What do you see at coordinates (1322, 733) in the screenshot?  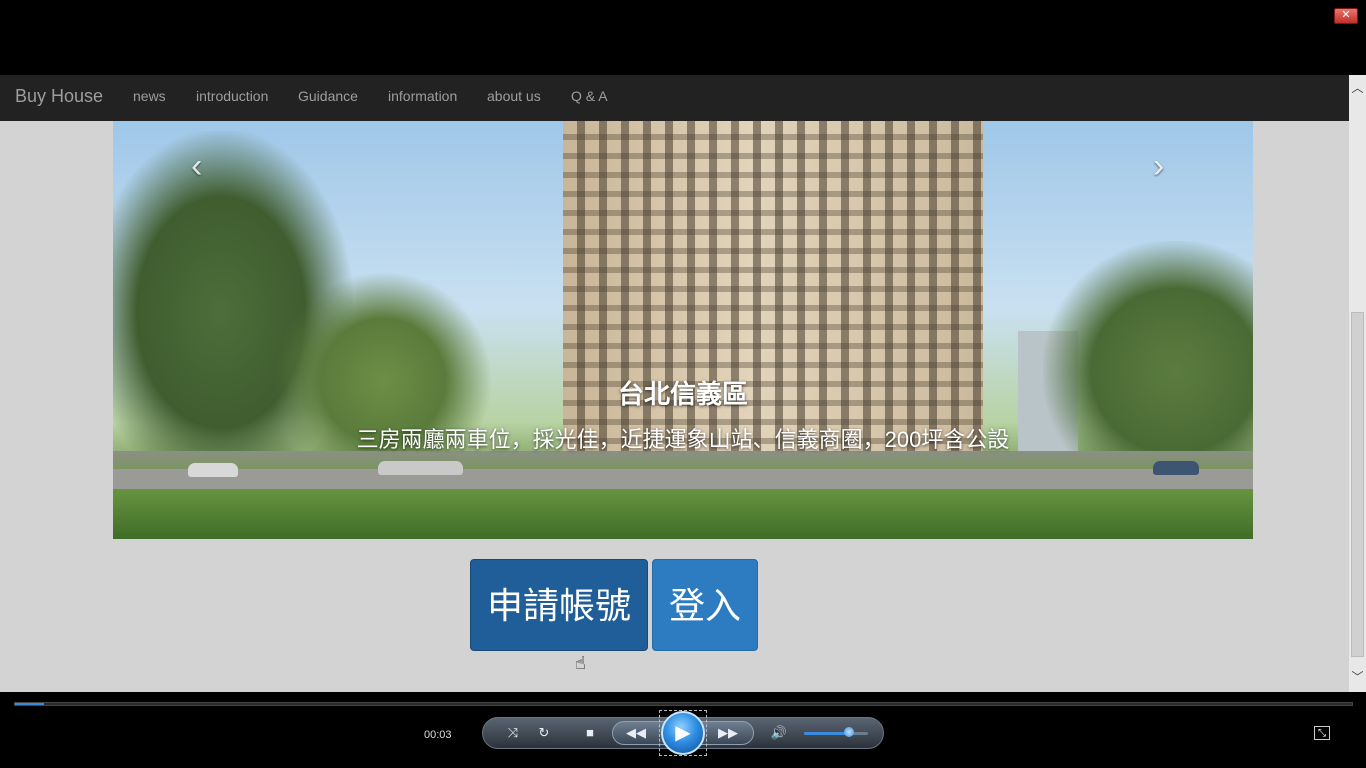 I see `switch-to-library-icon: ⤡` at bounding box center [1322, 733].